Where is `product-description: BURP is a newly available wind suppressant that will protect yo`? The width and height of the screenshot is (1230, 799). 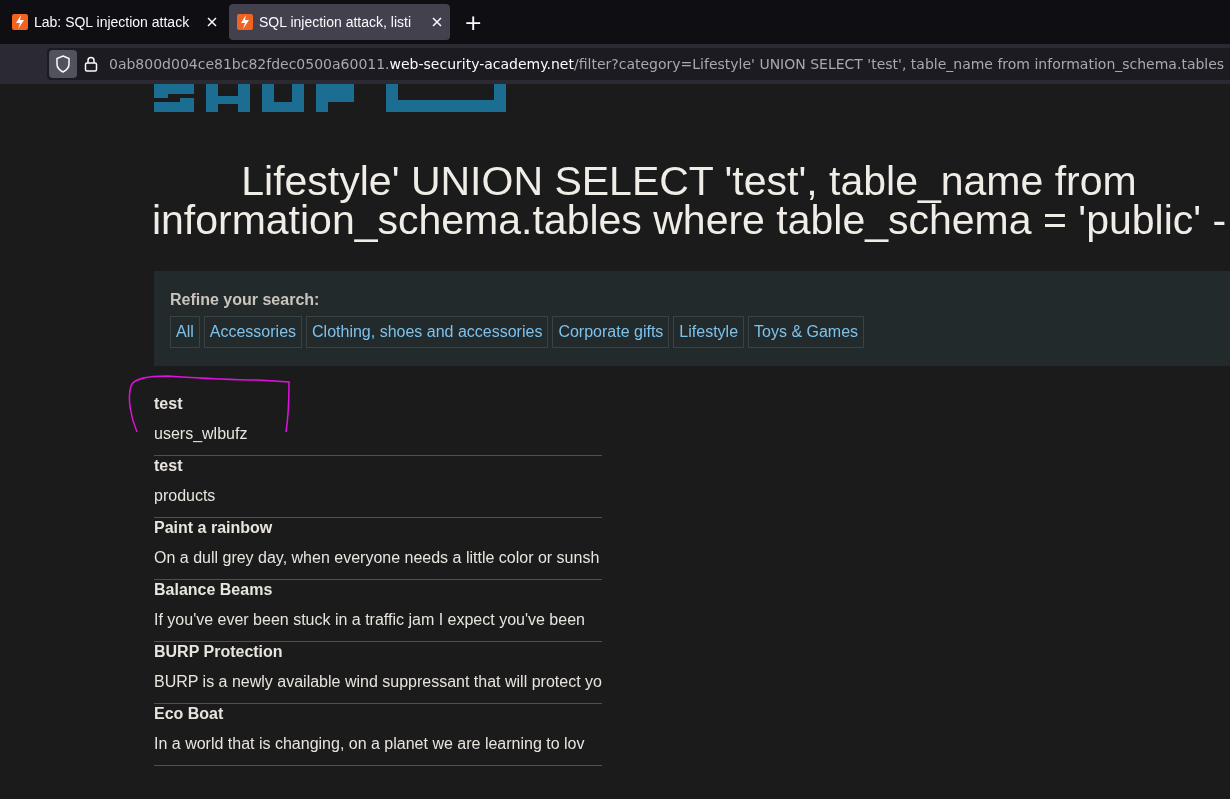 product-description: BURP is a newly available wind suppressant that will protect yo is located at coordinates (378, 682).